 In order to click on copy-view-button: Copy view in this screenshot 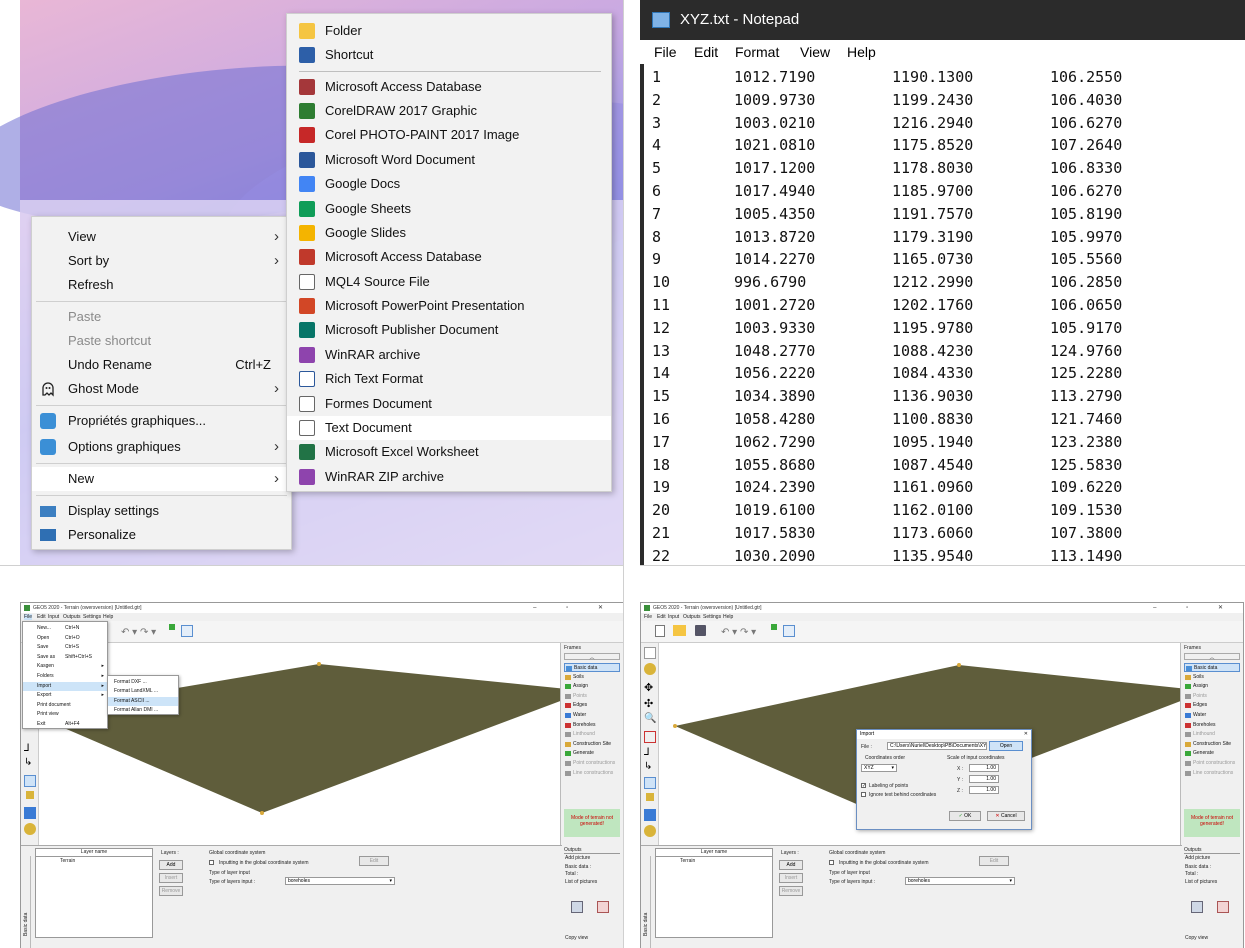, I will do `click(576, 938)`.